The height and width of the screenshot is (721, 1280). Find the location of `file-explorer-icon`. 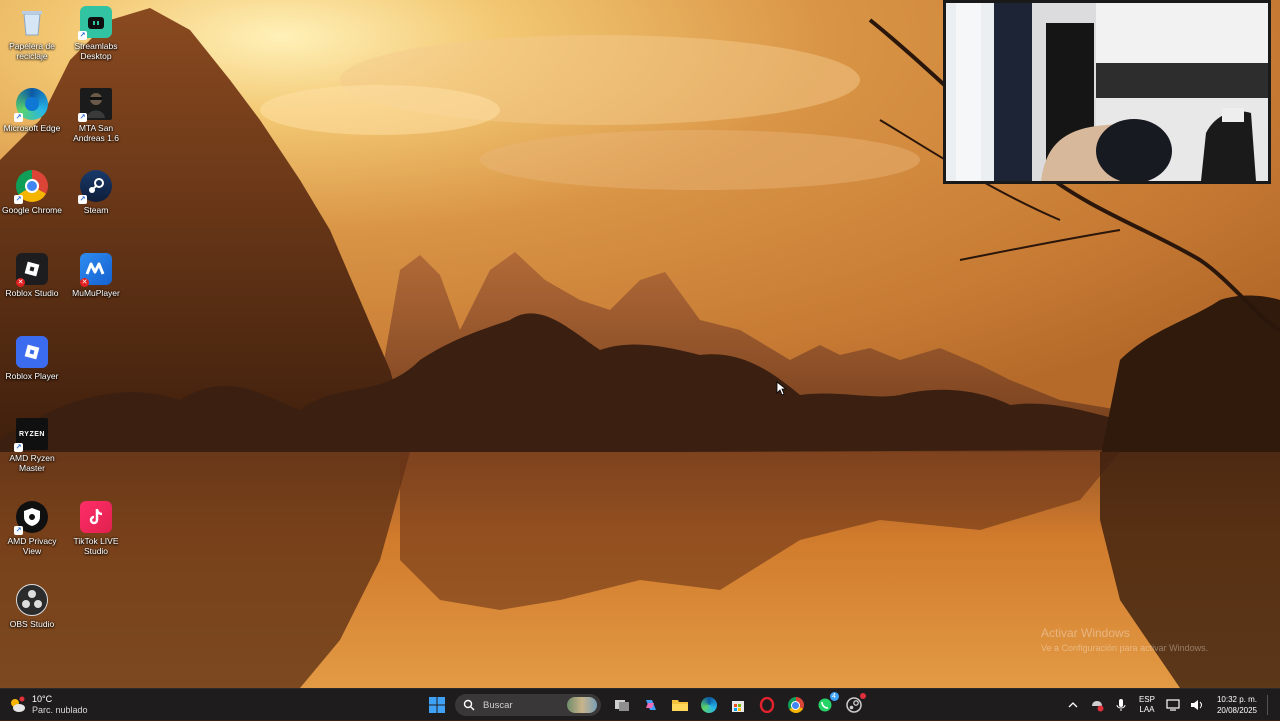

file-explorer-icon is located at coordinates (679, 705).